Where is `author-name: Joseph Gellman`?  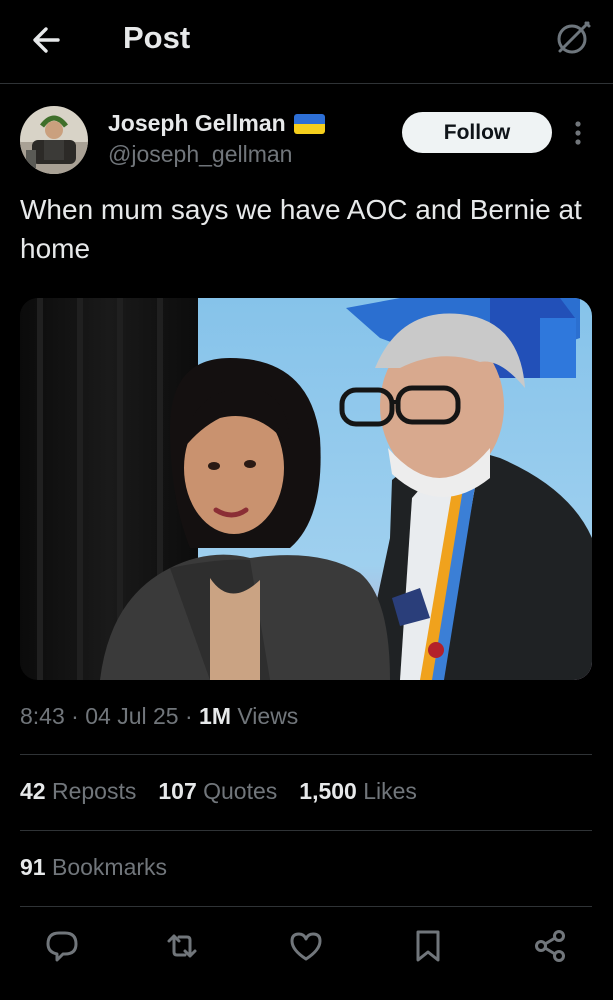
author-name: Joseph Gellman is located at coordinates (197, 123).